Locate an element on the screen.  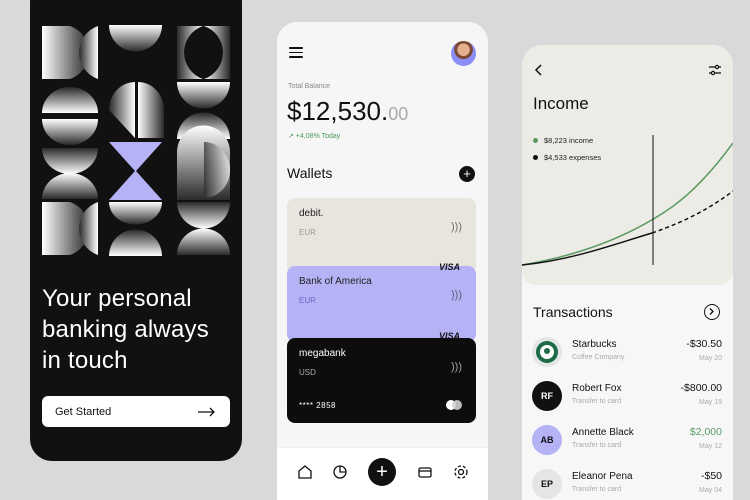
total-balance: $12,530.00 is located at coordinates (347, 111).